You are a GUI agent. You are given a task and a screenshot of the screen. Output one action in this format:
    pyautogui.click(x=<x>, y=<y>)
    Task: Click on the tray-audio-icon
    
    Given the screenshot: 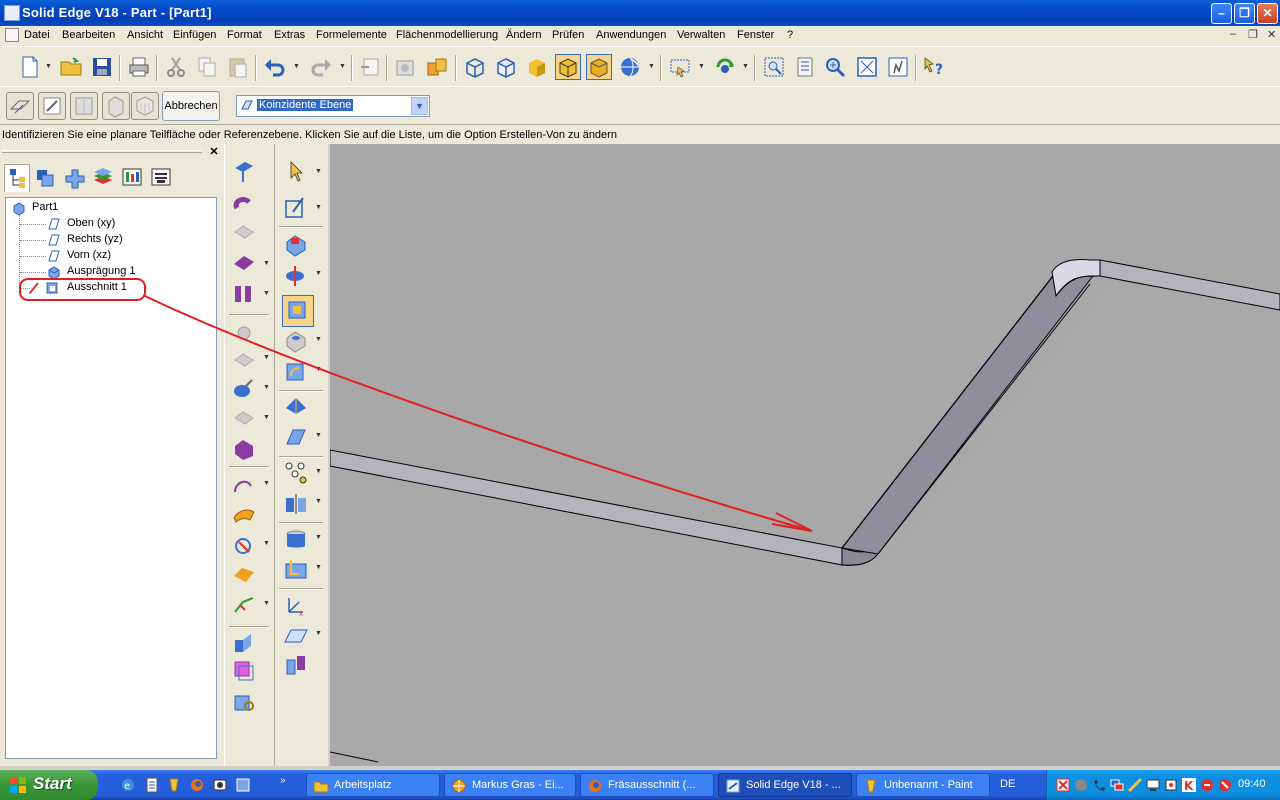 What is the action you would take?
    pyautogui.click(x=1081, y=785)
    